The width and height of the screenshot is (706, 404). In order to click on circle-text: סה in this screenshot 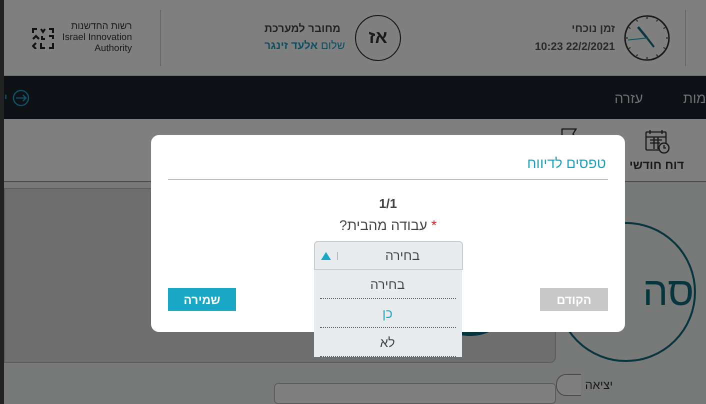, I will do `click(668, 292)`.